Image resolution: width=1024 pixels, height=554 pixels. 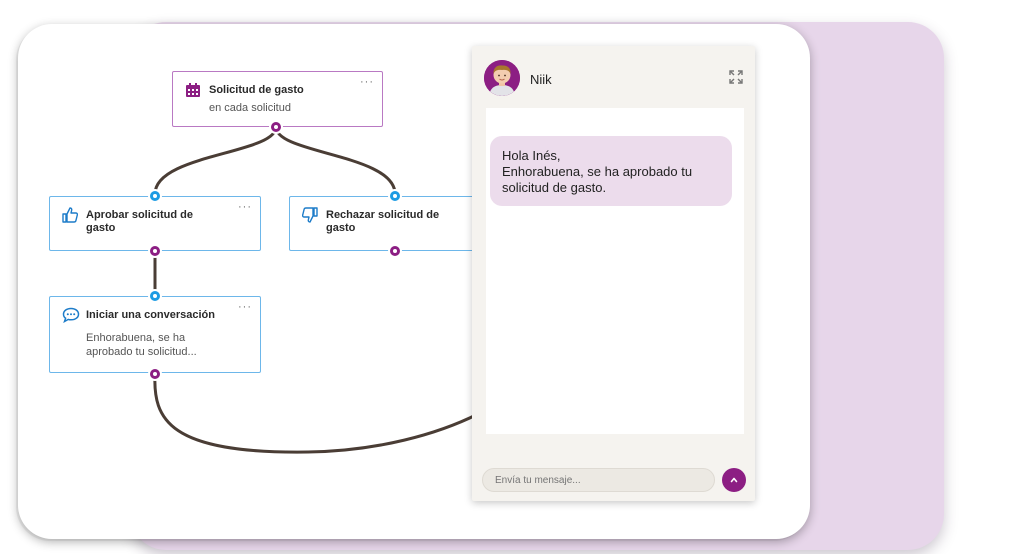 What do you see at coordinates (193, 90) in the screenshot?
I see `calendar-icon` at bounding box center [193, 90].